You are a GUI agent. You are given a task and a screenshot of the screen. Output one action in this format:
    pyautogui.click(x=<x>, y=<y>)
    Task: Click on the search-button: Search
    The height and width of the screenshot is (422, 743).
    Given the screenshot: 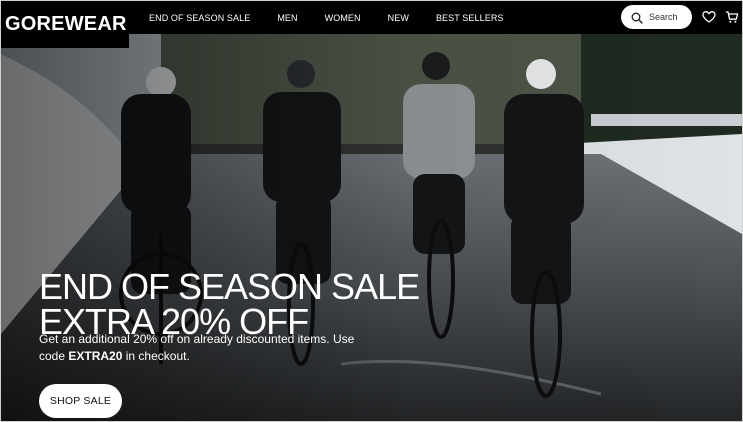 What is the action you would take?
    pyautogui.click(x=656, y=17)
    